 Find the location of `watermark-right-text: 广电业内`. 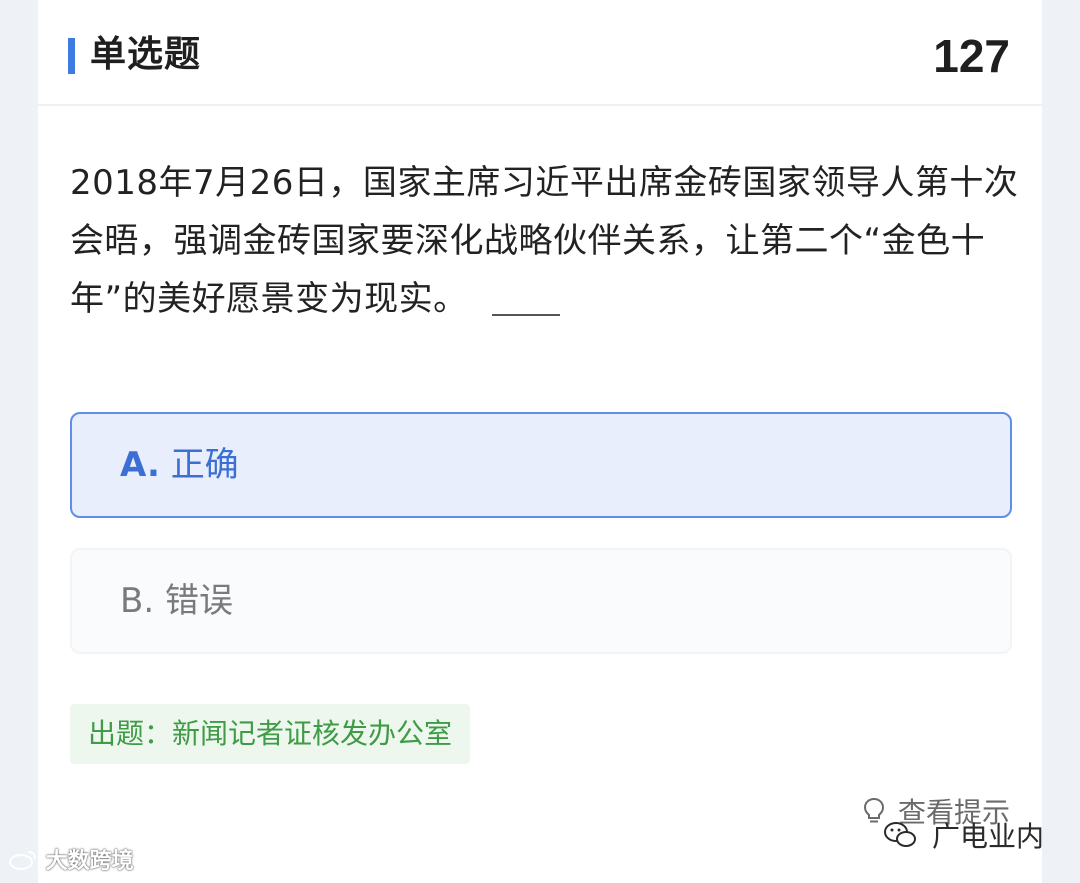

watermark-right-text: 广电业内 is located at coordinates (987, 836).